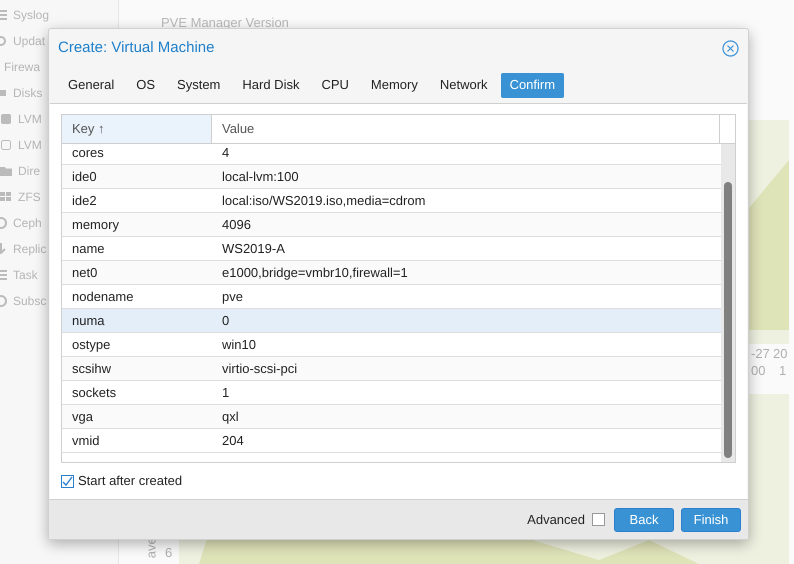 The height and width of the screenshot is (564, 794). What do you see at coordinates (168, 553) in the screenshot?
I see `axis-label: 6` at bounding box center [168, 553].